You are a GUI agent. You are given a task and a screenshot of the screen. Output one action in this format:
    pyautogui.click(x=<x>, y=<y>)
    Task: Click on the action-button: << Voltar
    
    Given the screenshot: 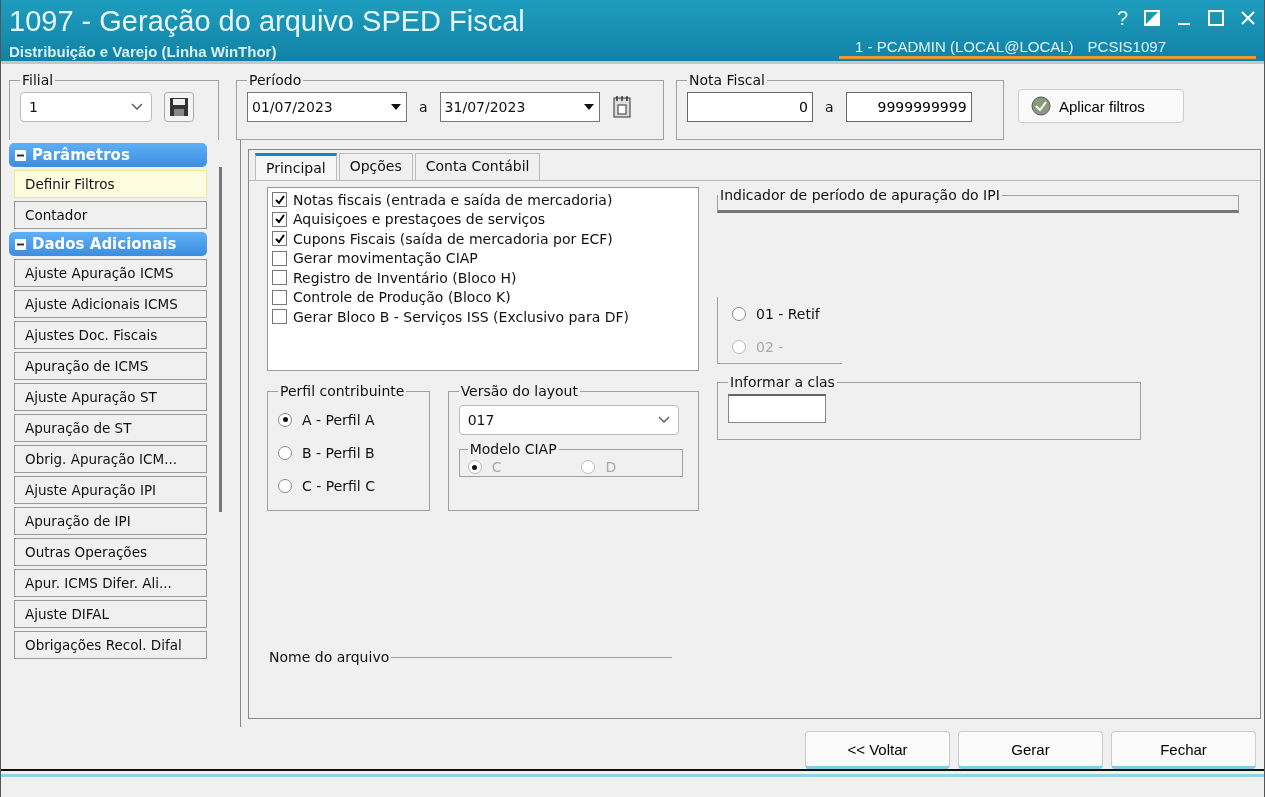 What is the action you would take?
    pyautogui.click(x=877, y=750)
    